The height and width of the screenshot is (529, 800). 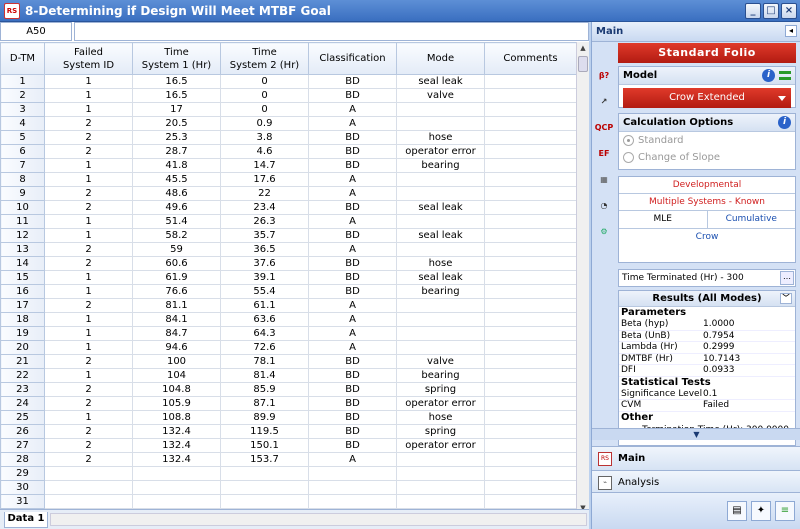 I want to click on grid-cell: bearing, so click(x=440, y=165).